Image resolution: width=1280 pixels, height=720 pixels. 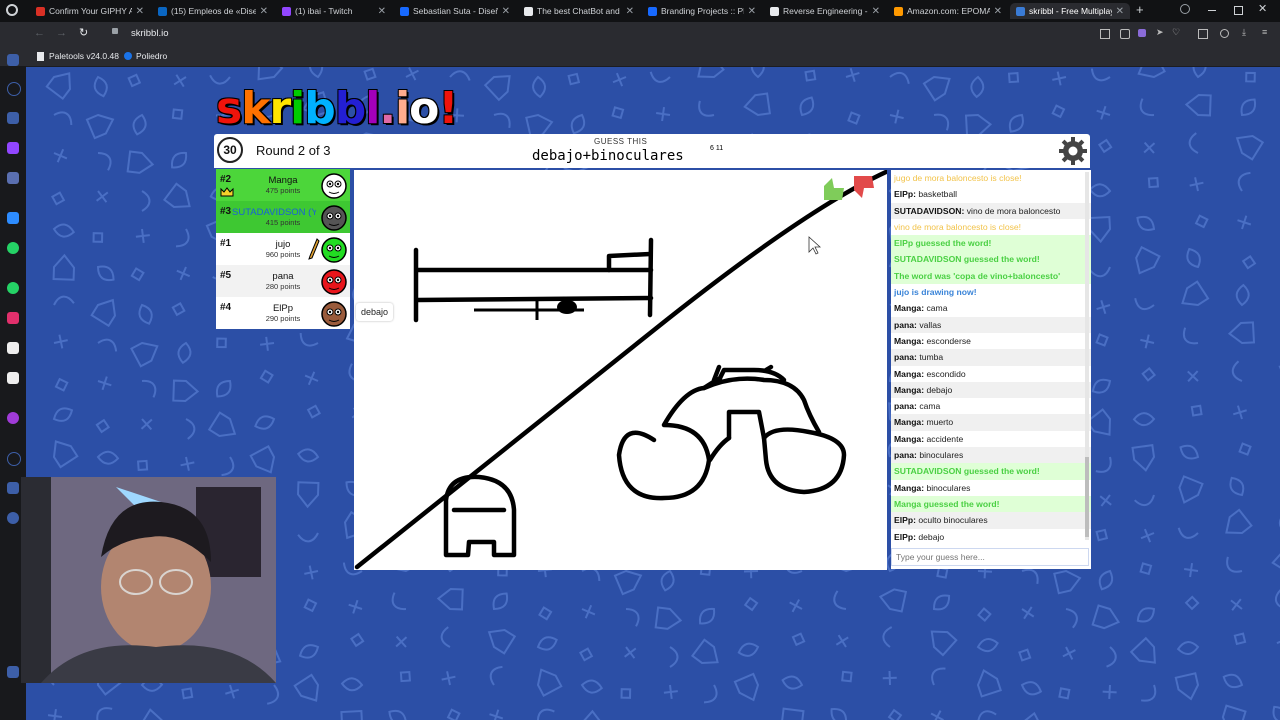 What do you see at coordinates (230, 150) in the screenshot?
I see `timer-clock: 30` at bounding box center [230, 150].